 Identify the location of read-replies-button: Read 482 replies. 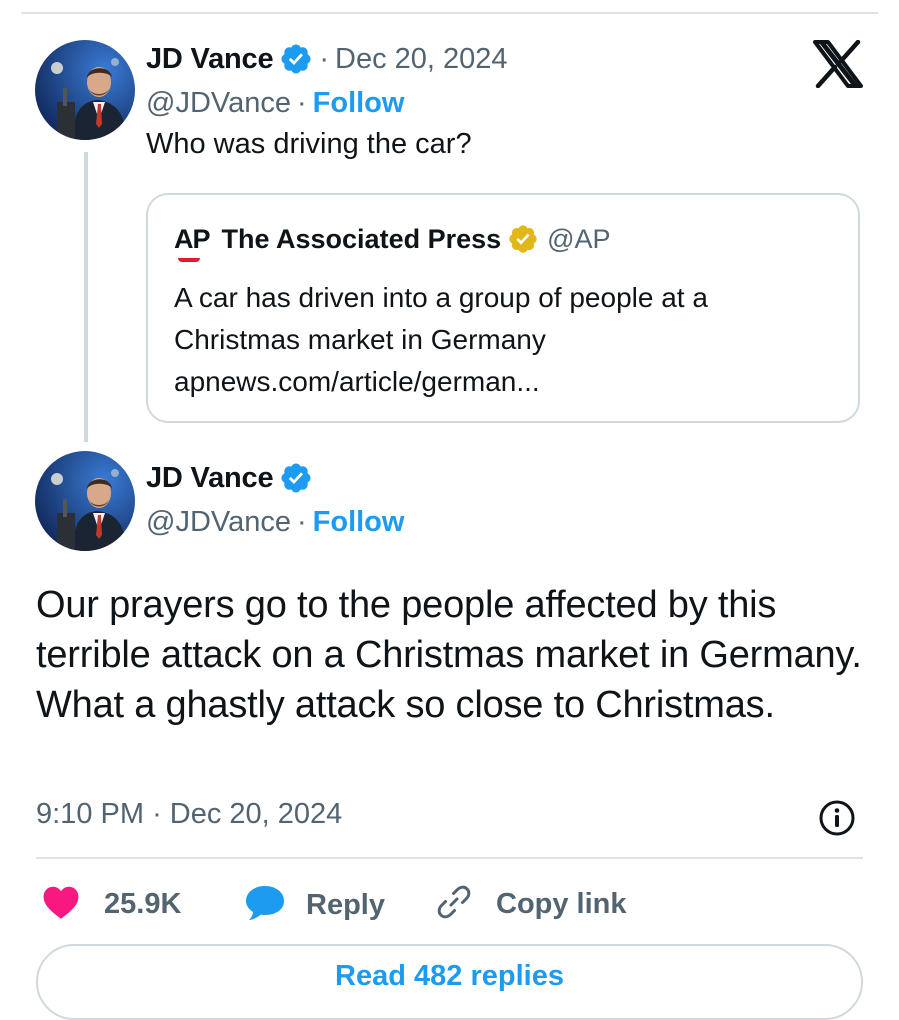
(449, 982).